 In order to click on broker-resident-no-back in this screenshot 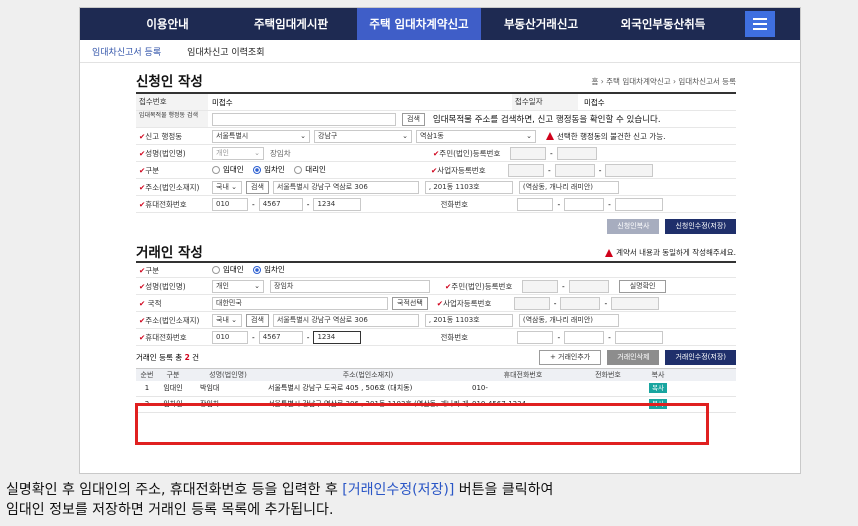, I will do `click(588, 286)`.